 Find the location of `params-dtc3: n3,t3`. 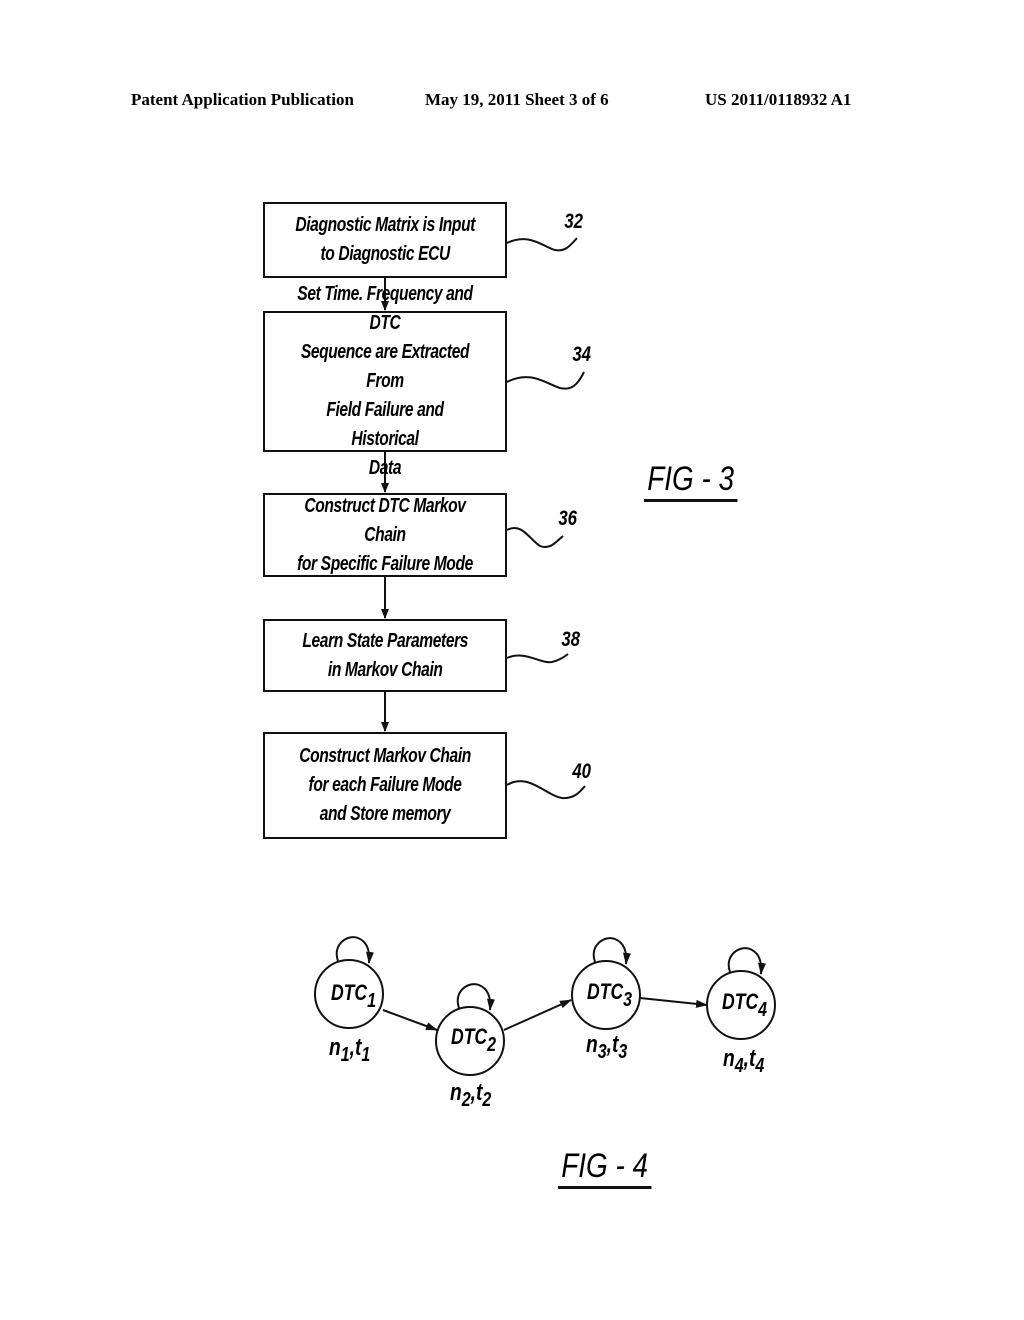

params-dtc3: n3,t3 is located at coordinates (606, 1046).